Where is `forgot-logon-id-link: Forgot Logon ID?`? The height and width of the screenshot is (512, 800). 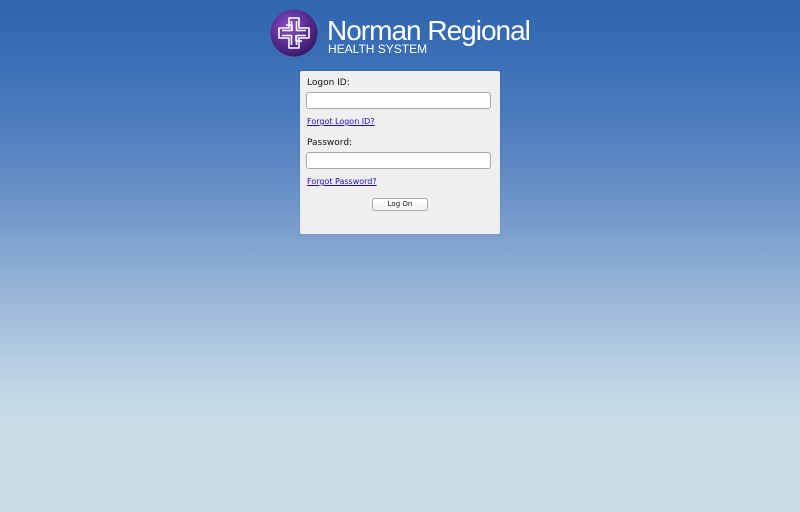
forgot-logon-id-link: Forgot Logon ID? is located at coordinates (341, 122).